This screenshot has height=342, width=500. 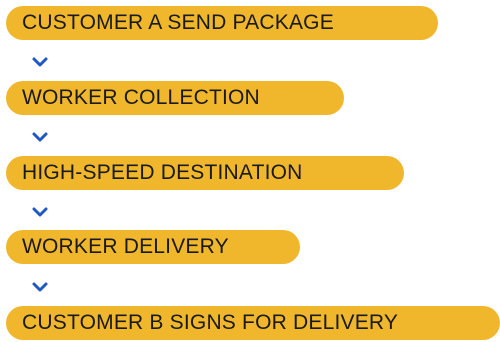 I want to click on step-worker-collection: WORKER COLLECTION, so click(x=175, y=98).